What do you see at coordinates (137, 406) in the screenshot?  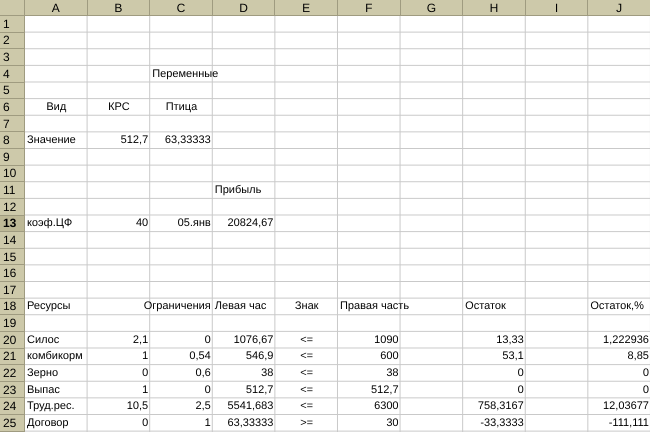 I see `cell-value: 10,5` at bounding box center [137, 406].